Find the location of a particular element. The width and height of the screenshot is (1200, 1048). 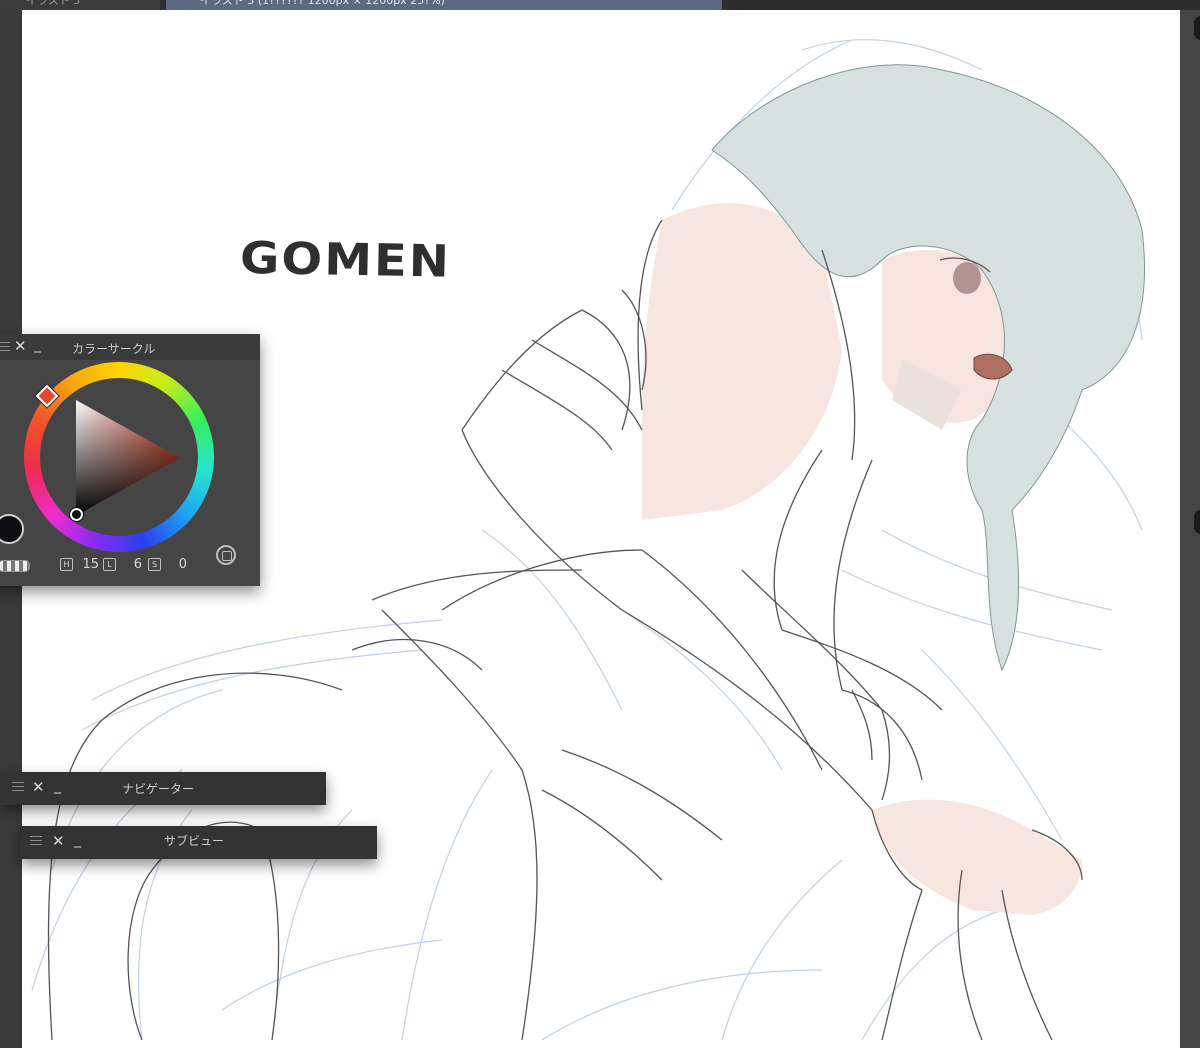

hue-ring is located at coordinates (119, 457).